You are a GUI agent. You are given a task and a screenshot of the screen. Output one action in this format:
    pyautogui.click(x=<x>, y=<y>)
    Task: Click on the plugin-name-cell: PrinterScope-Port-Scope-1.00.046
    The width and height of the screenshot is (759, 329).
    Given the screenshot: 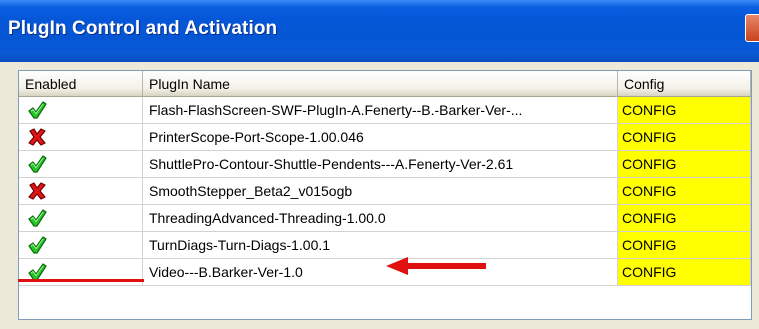 What is the action you would take?
    pyautogui.click(x=380, y=137)
    